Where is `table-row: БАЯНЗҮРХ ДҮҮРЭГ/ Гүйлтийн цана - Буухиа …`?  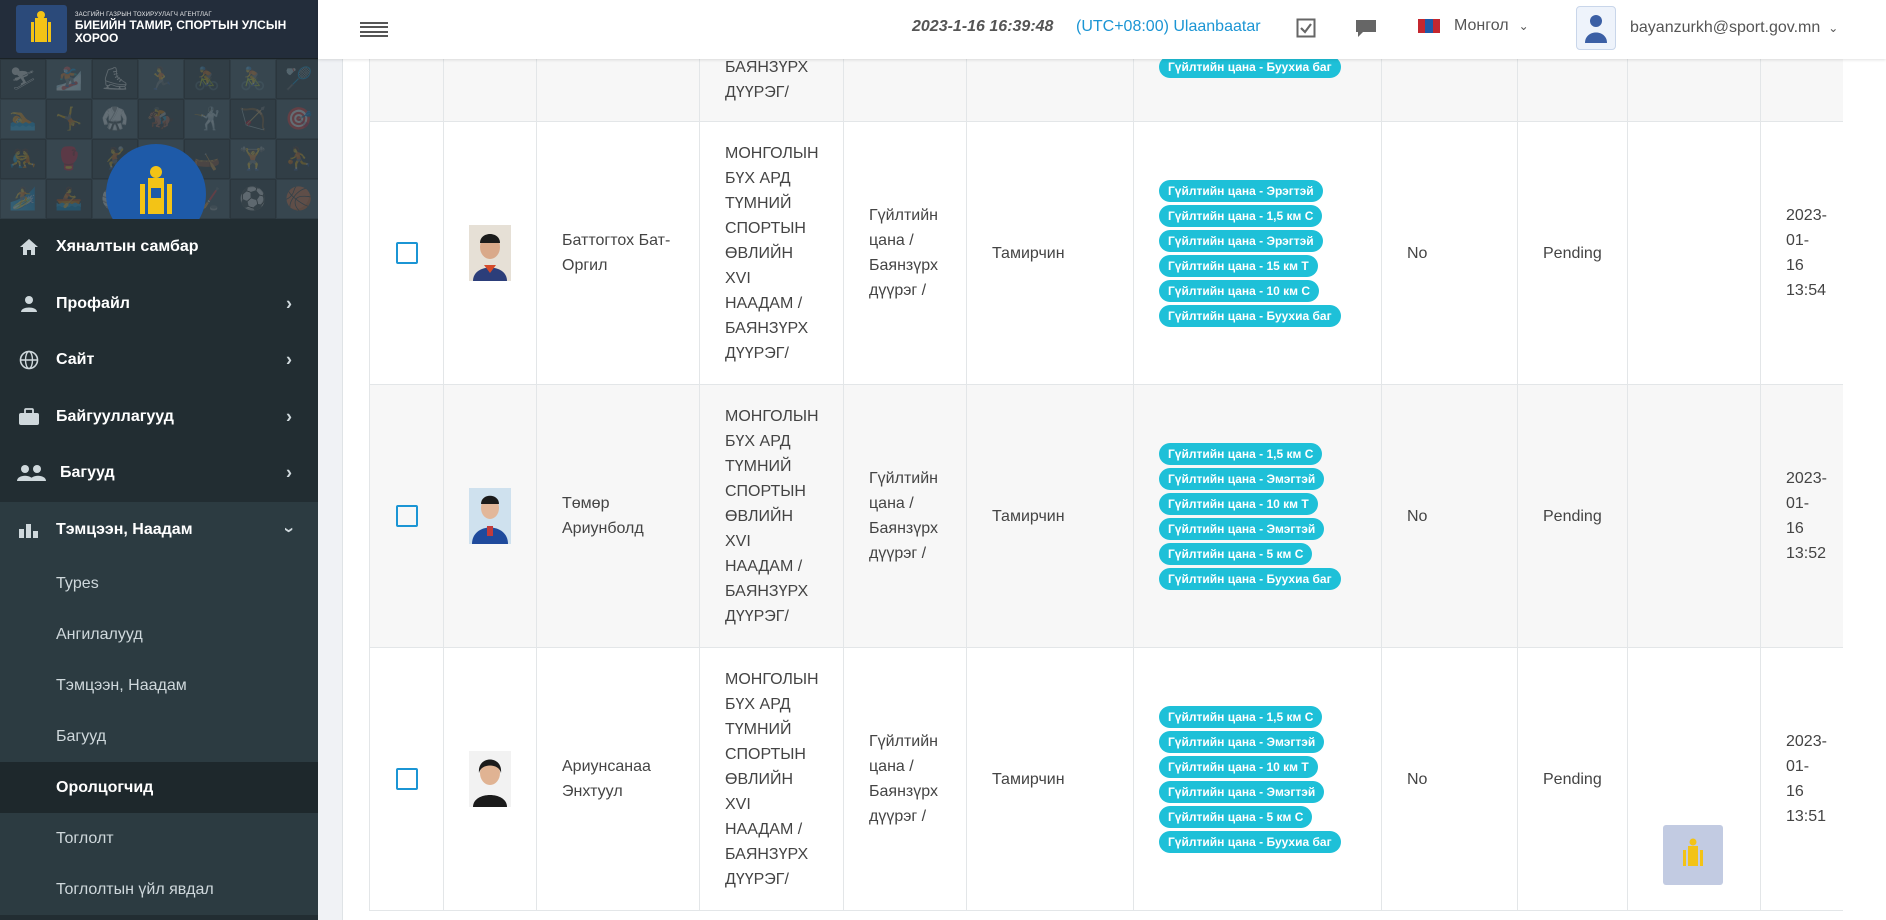 table-row: БАЯНЗҮРХ ДҮҮРЭГ/ Гүйлтийн цана - Буухиа … is located at coordinates (1106, 90).